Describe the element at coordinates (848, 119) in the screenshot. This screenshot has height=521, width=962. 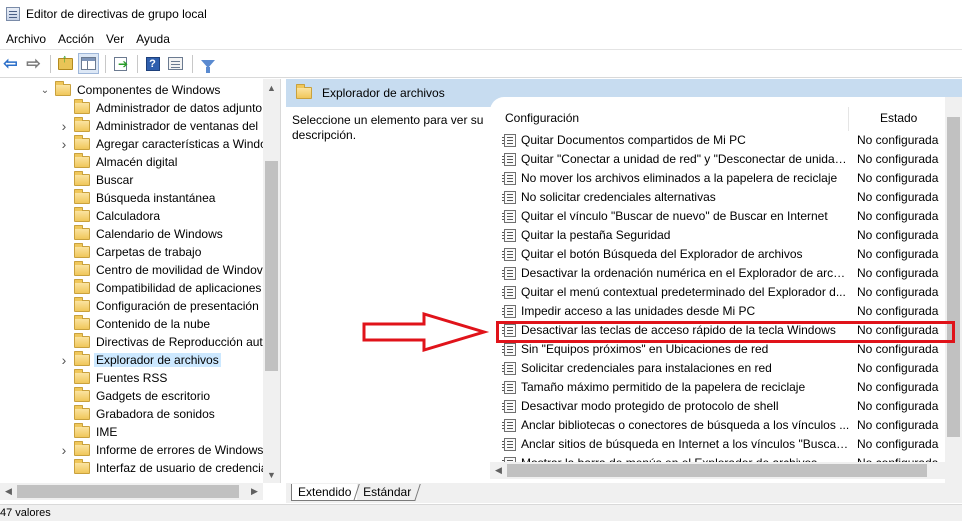
I see `column-divider` at that location.